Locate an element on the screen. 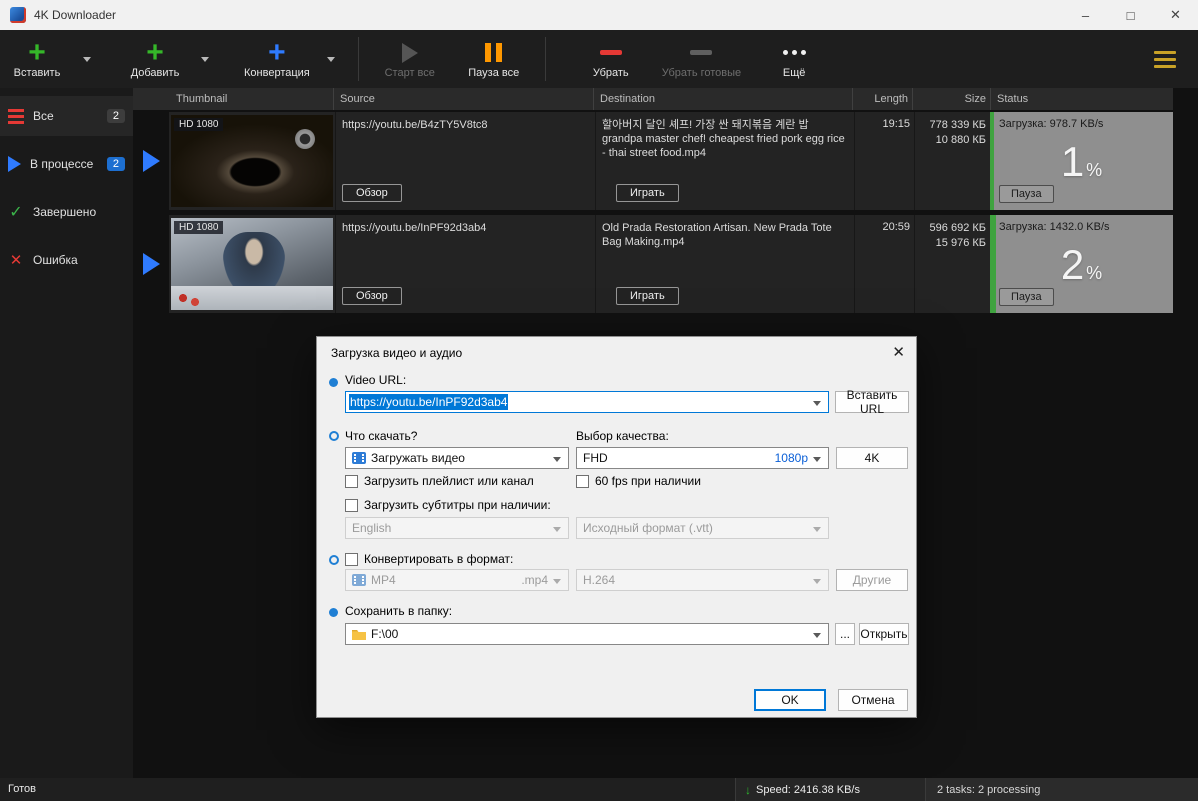 The width and height of the screenshot is (1198, 801). size-downloaded: 15 976 КБ is located at coordinates (960, 243).